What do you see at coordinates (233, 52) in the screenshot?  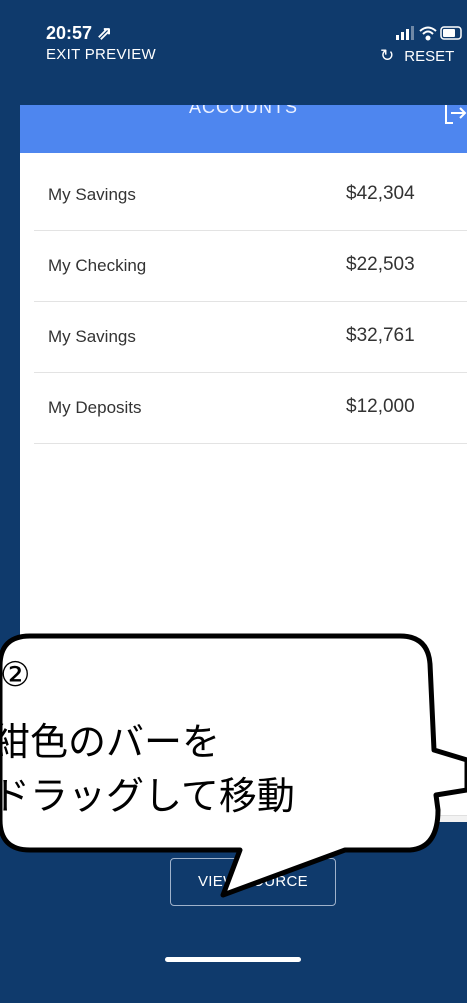 I see `status-bar: 20:57 ⇗ EXIT PREVIEW ↻ RESET` at bounding box center [233, 52].